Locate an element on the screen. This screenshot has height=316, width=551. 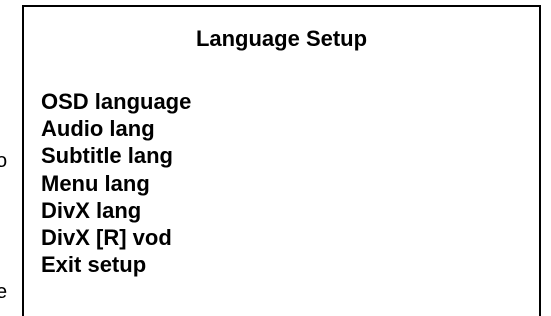
menu-item-menu-lang: Menu lang is located at coordinates (116, 183).